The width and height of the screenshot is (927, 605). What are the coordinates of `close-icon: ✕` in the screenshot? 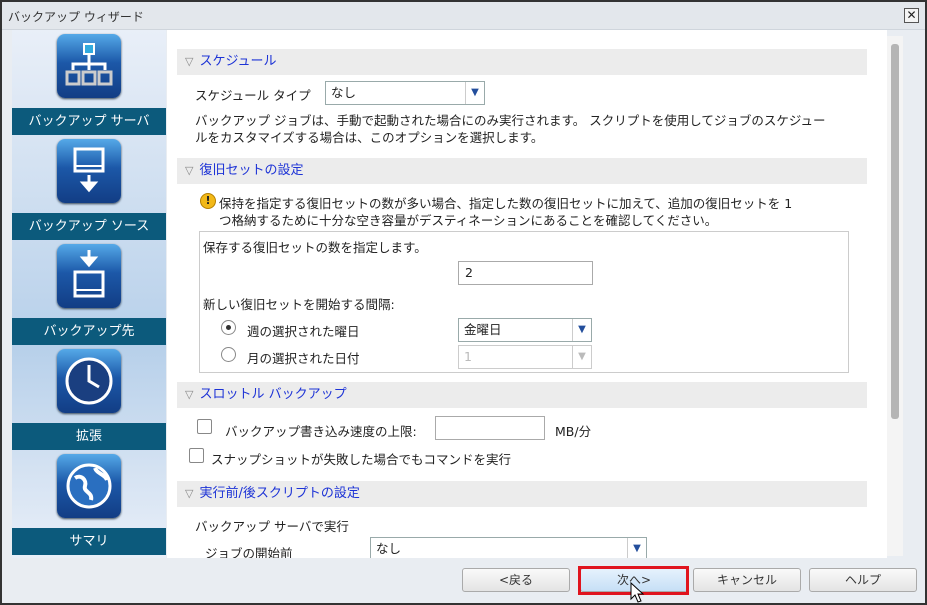 It's located at (911, 15).